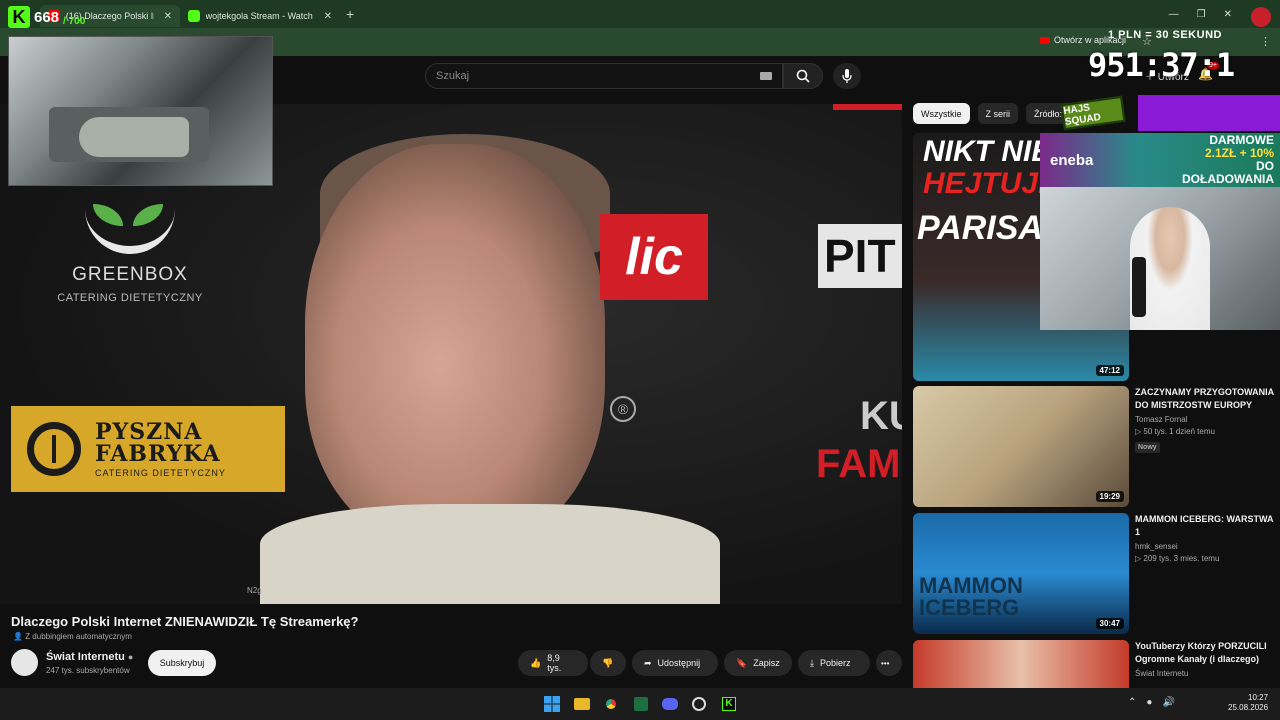 This screenshot has height=720, width=1280. I want to click on sponsor-text-top: KU, so click(881, 416).